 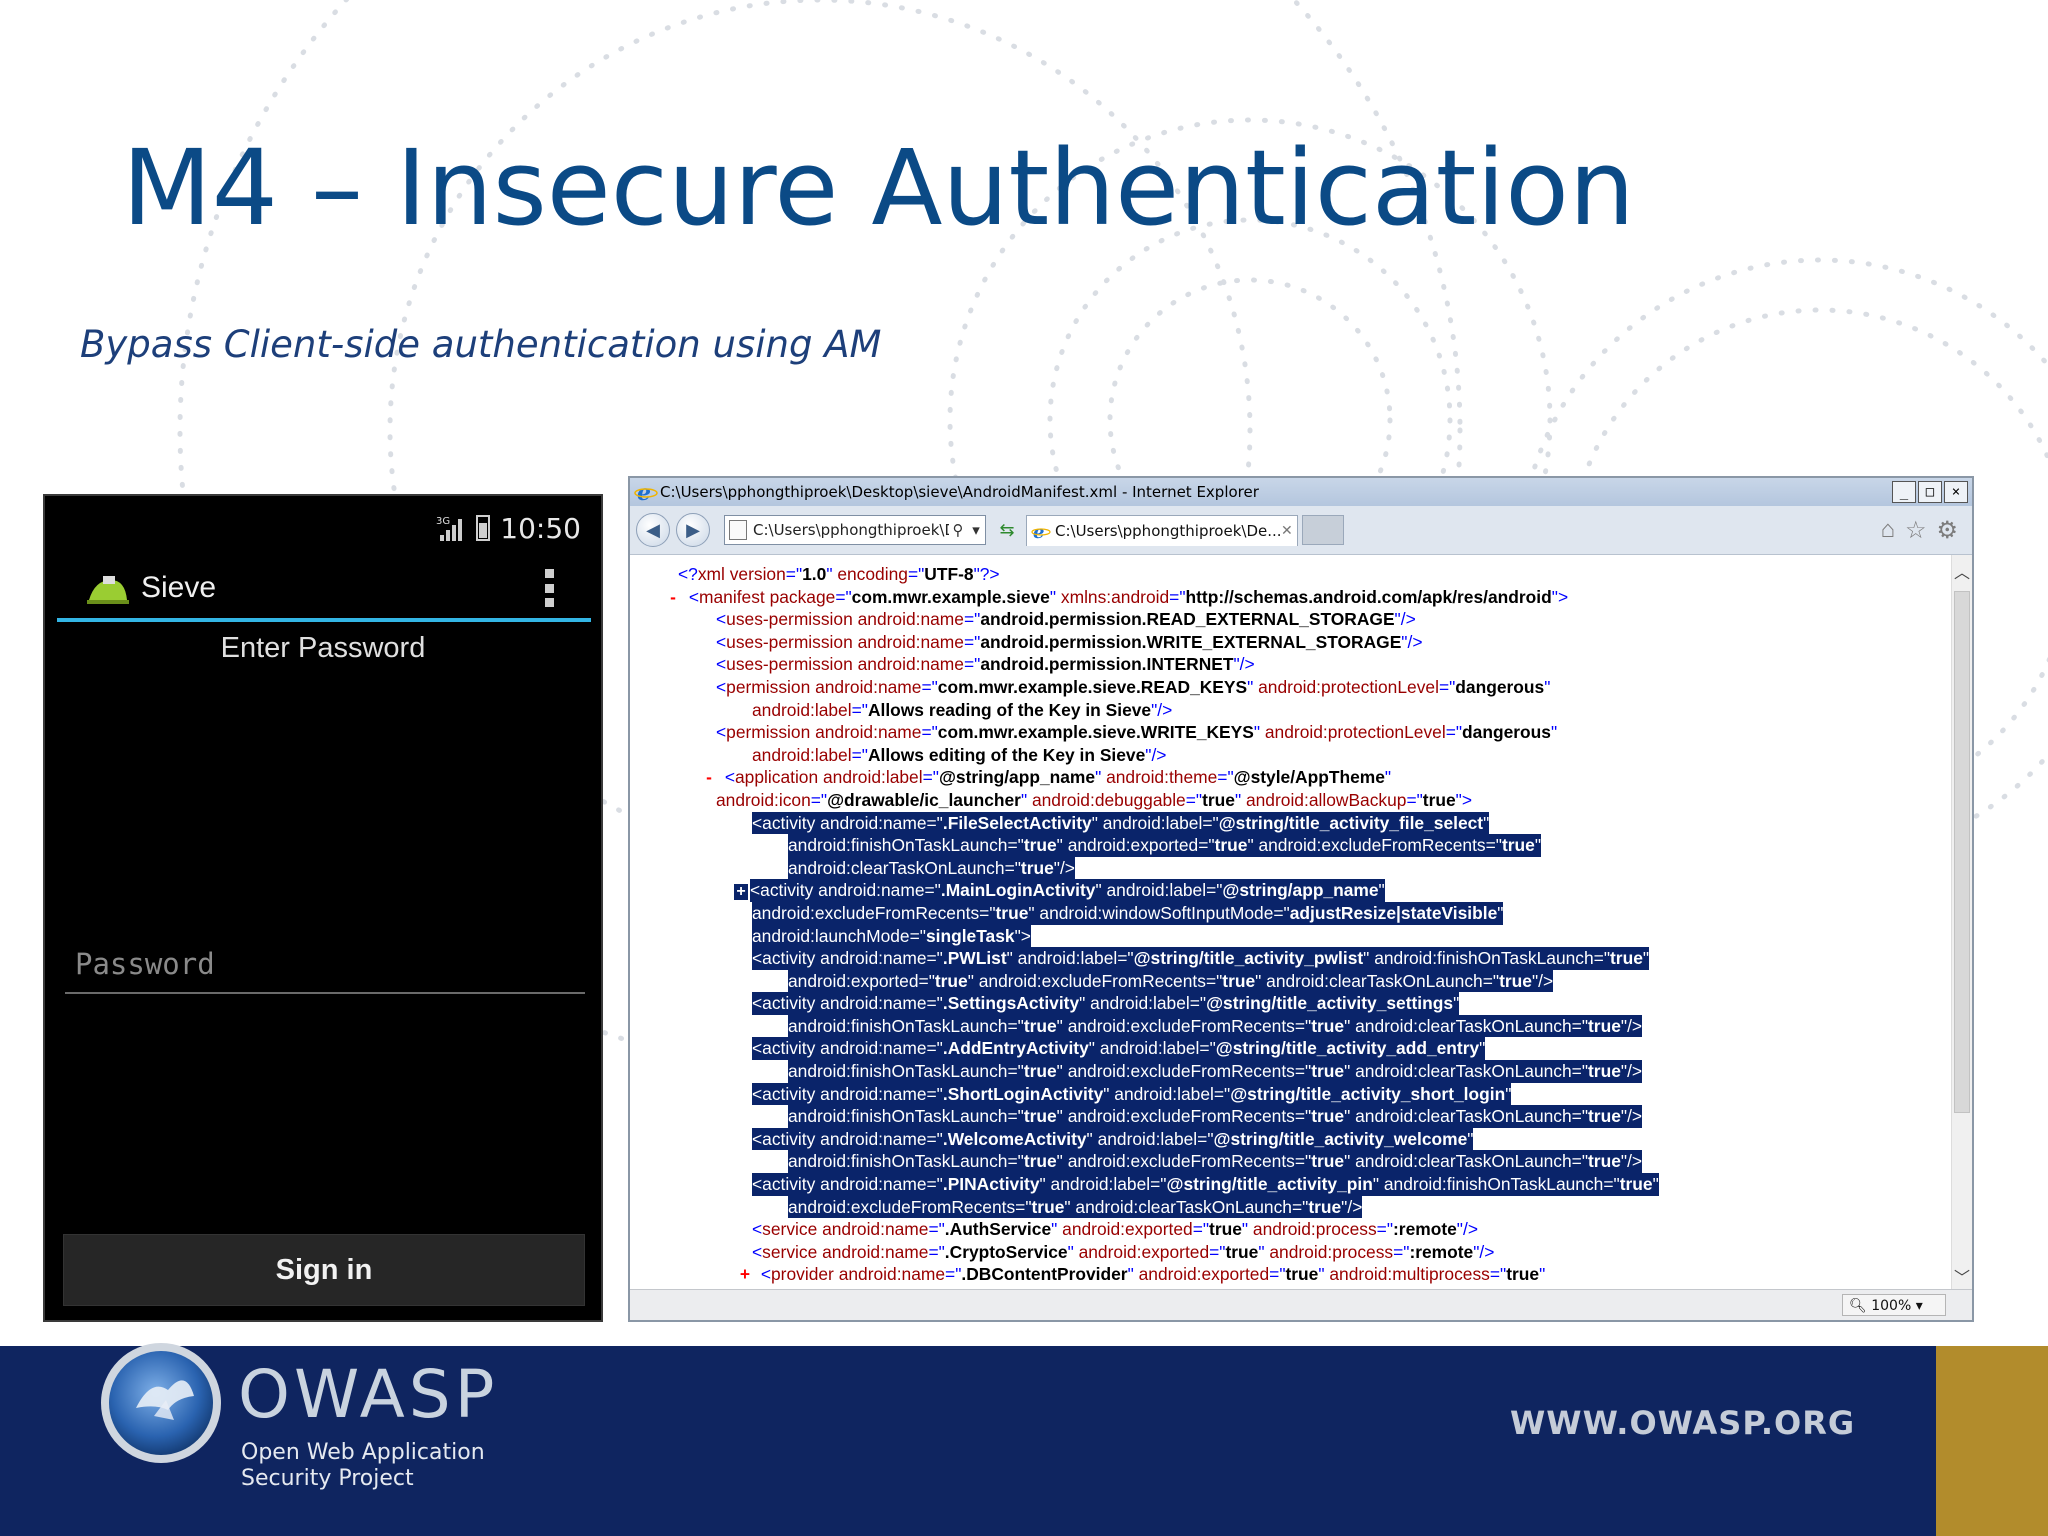 What do you see at coordinates (161, 1403) in the screenshot?
I see `owasp-logo-icon` at bounding box center [161, 1403].